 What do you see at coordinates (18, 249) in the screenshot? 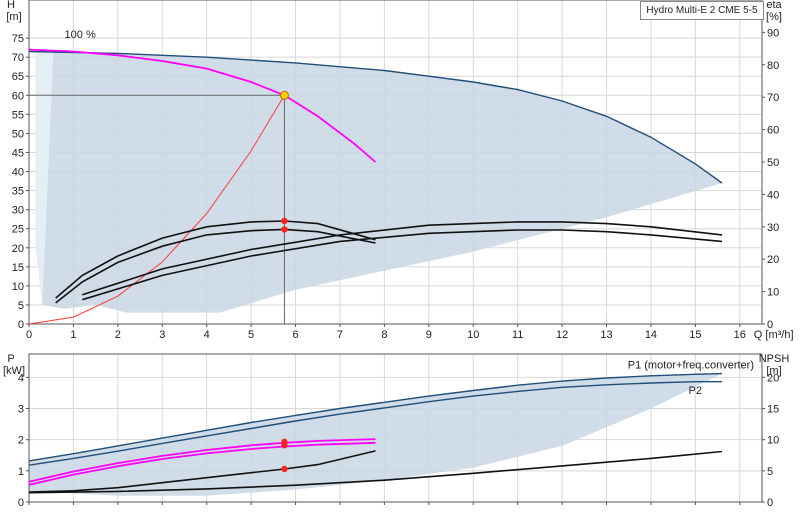
I see `y-tick-label-left: 20` at bounding box center [18, 249].